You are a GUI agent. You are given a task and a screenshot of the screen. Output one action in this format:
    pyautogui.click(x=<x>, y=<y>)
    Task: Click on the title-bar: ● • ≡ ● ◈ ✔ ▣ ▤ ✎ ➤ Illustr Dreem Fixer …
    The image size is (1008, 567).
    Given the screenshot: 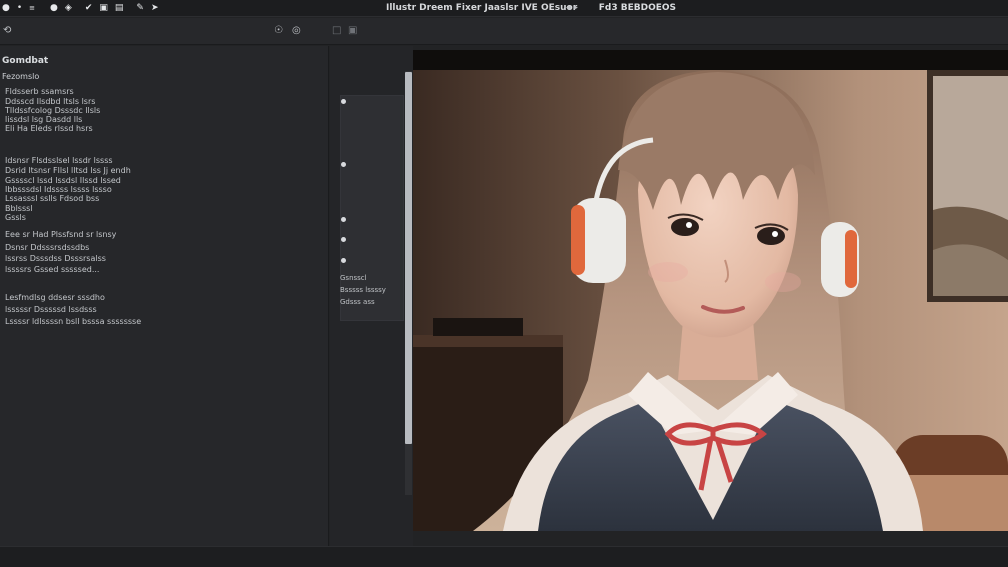 What is the action you would take?
    pyautogui.click(x=504, y=8)
    